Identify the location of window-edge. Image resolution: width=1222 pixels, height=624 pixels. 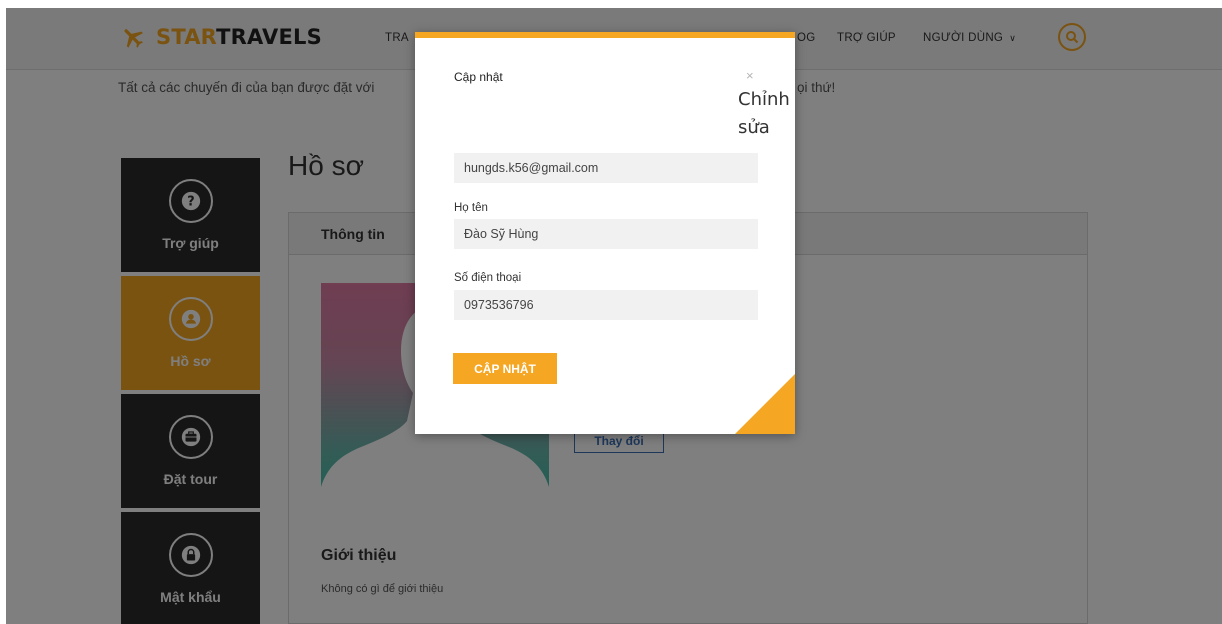
(3, 312).